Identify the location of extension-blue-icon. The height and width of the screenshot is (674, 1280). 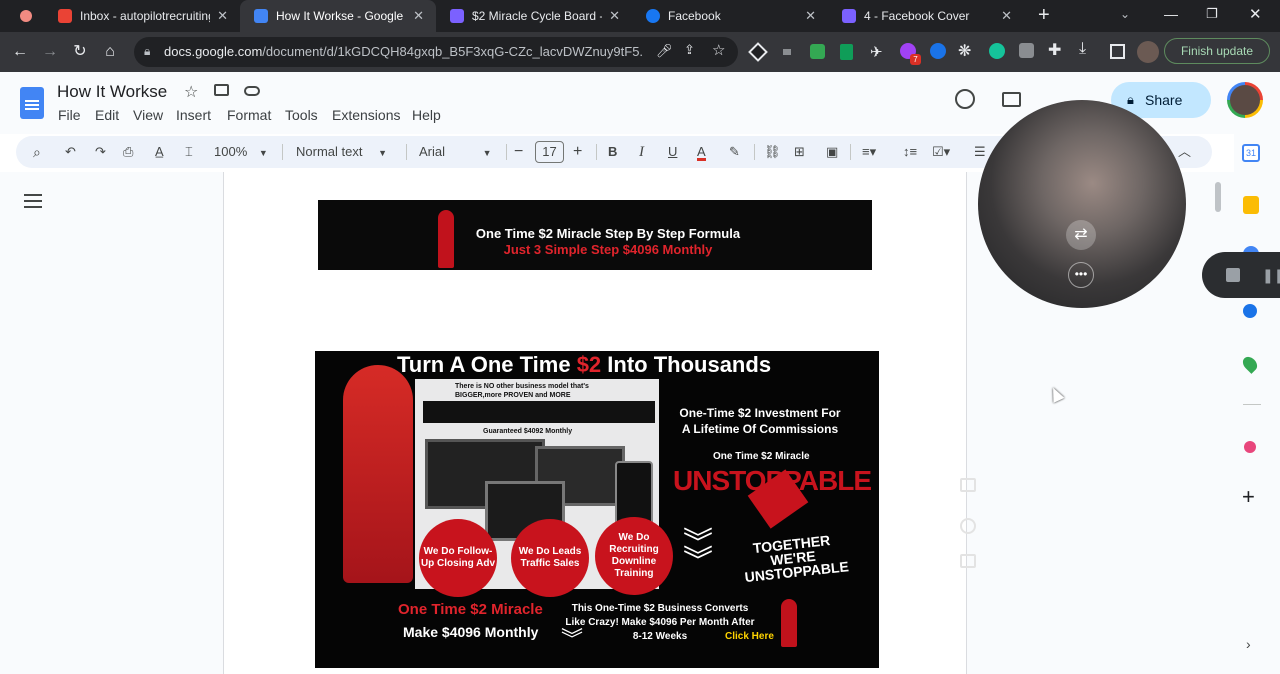
(938, 51).